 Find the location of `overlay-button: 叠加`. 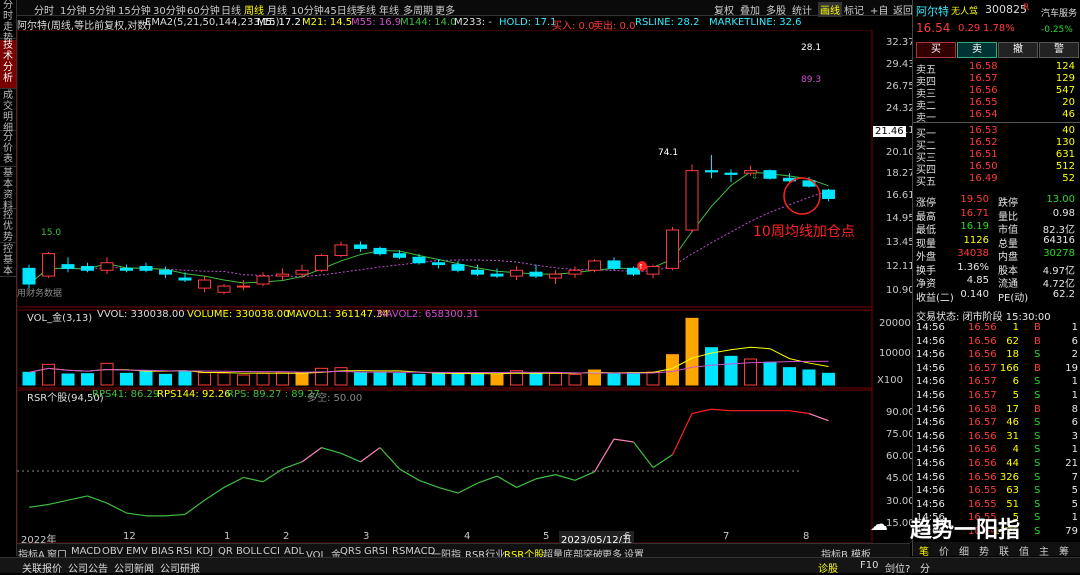

overlay-button: 叠加 is located at coordinates (750, 9).